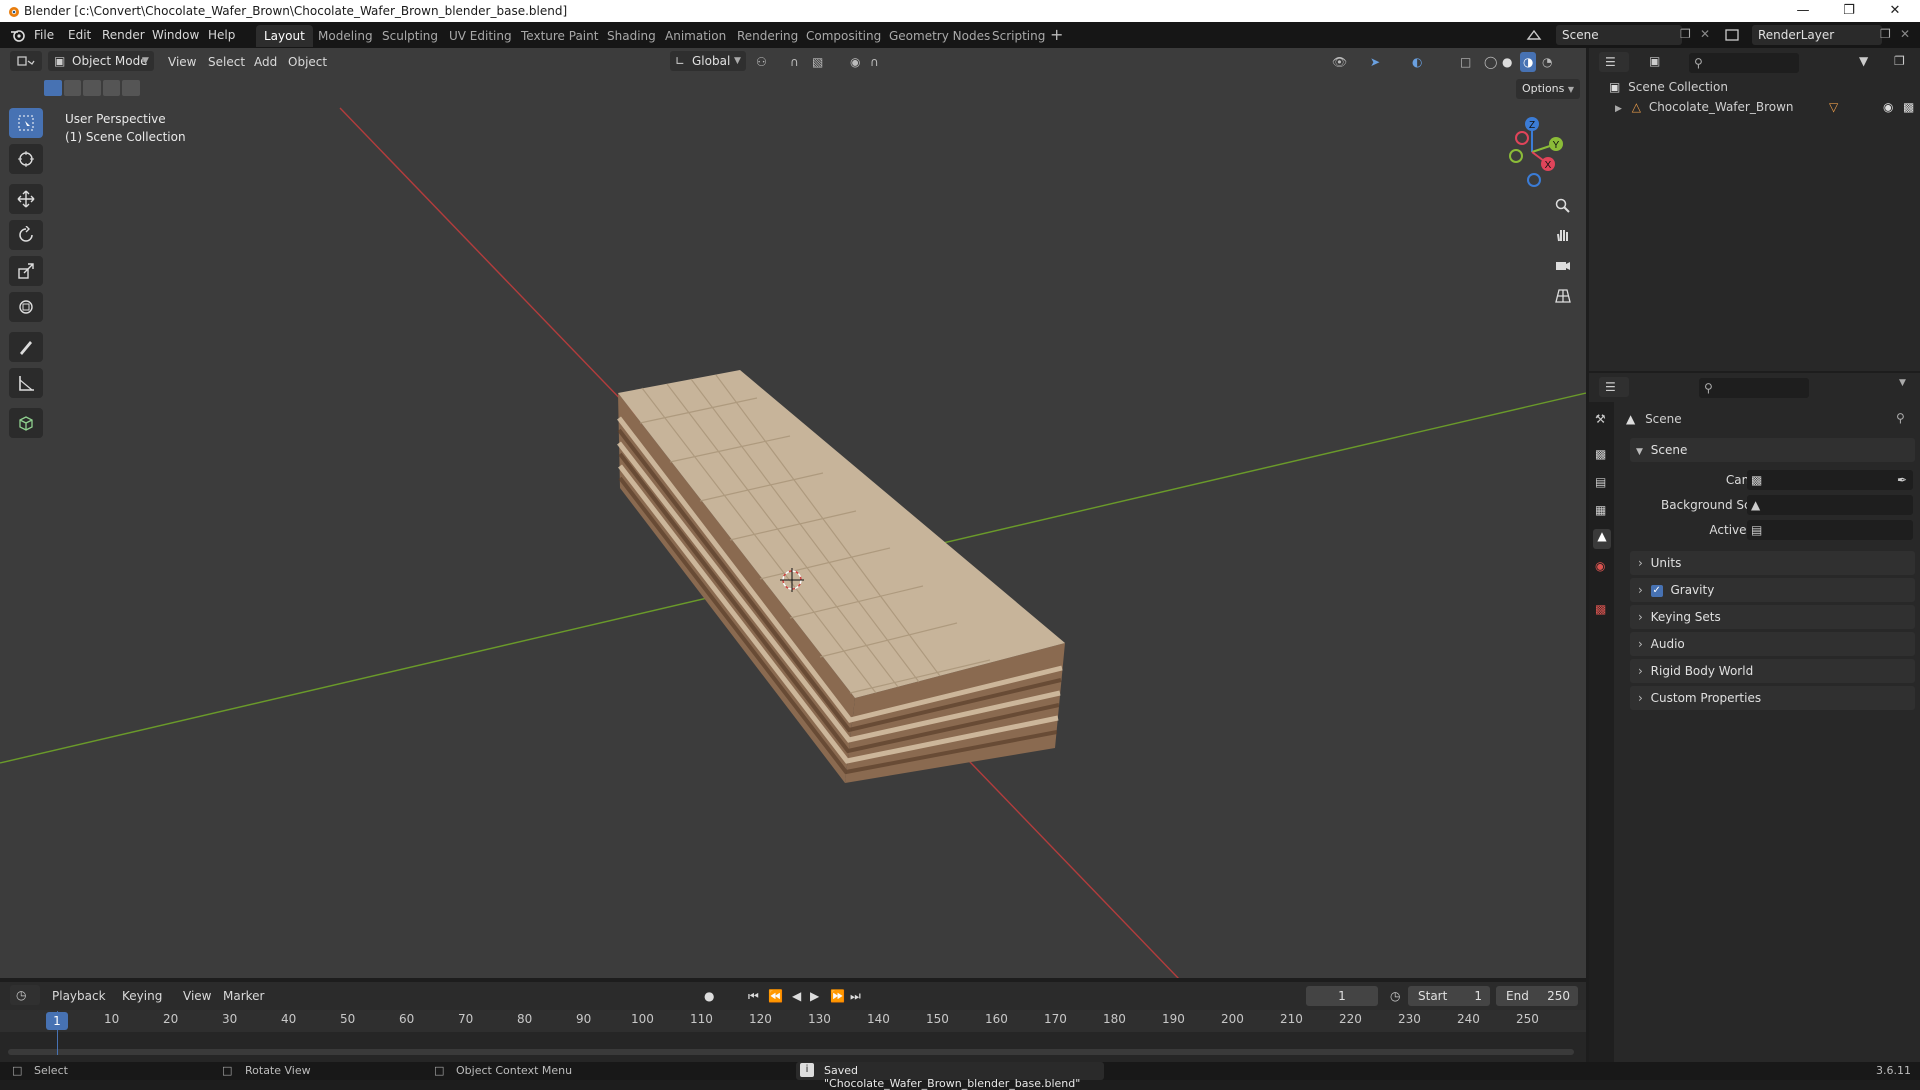 Image resolution: width=1920 pixels, height=1090 pixels. Describe the element at coordinates (307, 62) in the screenshot. I see `viewport-menu-object: Object` at that location.